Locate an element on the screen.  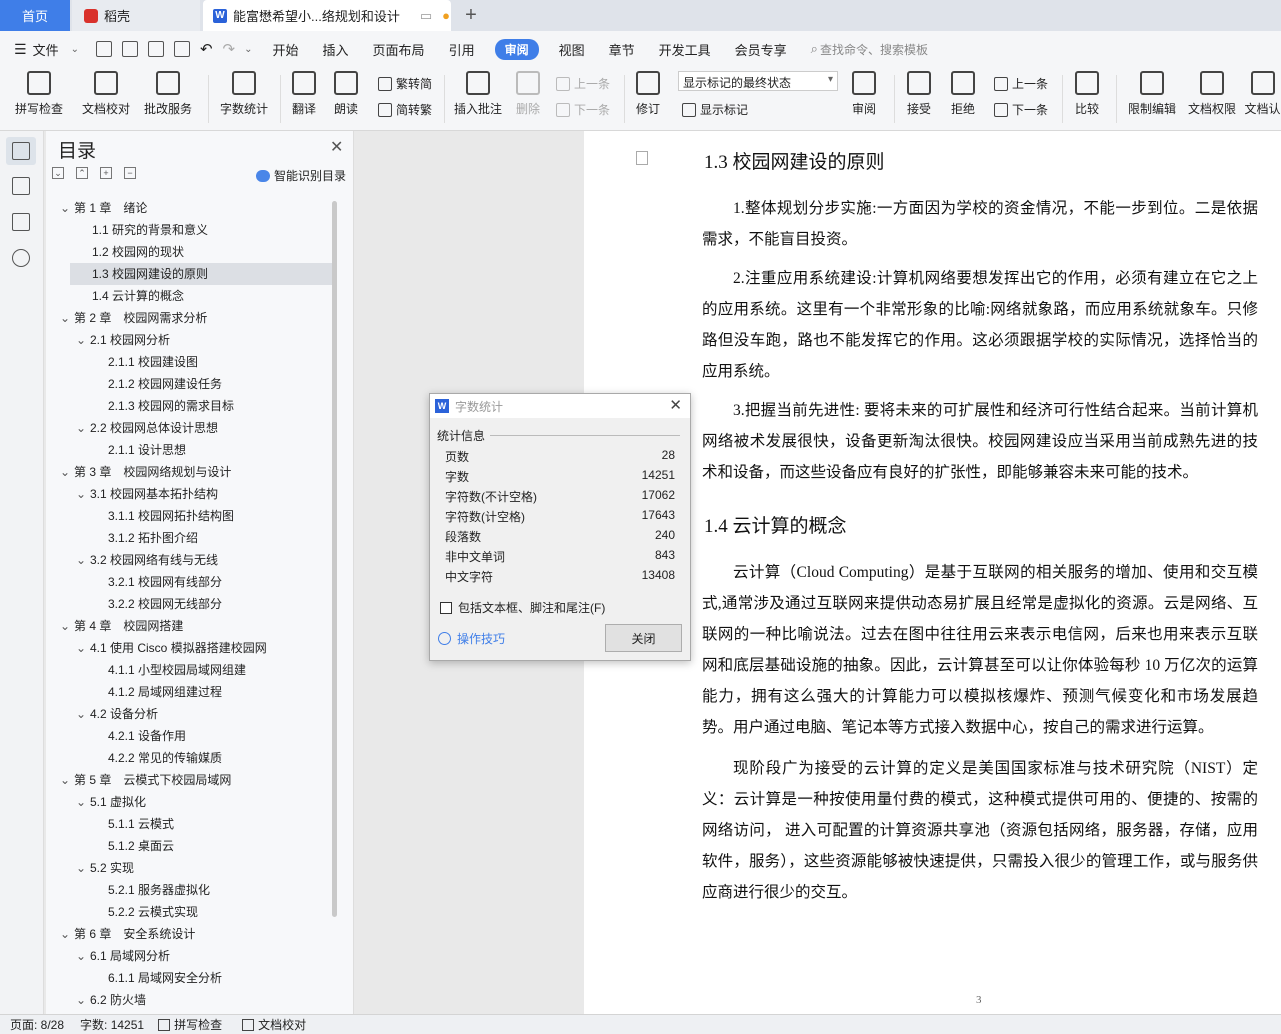
toc-item: ⌄ 4.1 使用 Cisco 模拟器搭建校园网 is located at coordinates (191, 648).